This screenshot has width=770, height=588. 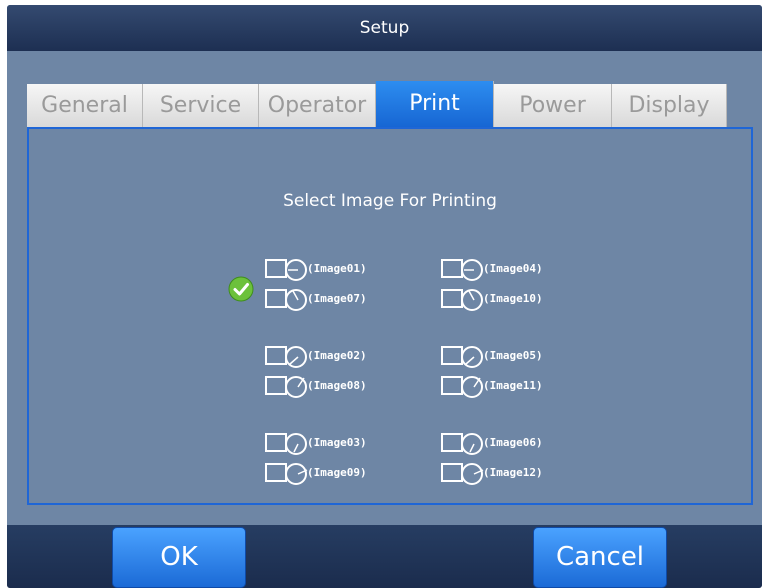 What do you see at coordinates (513, 268) in the screenshot?
I see `image-option-label: (Image04)` at bounding box center [513, 268].